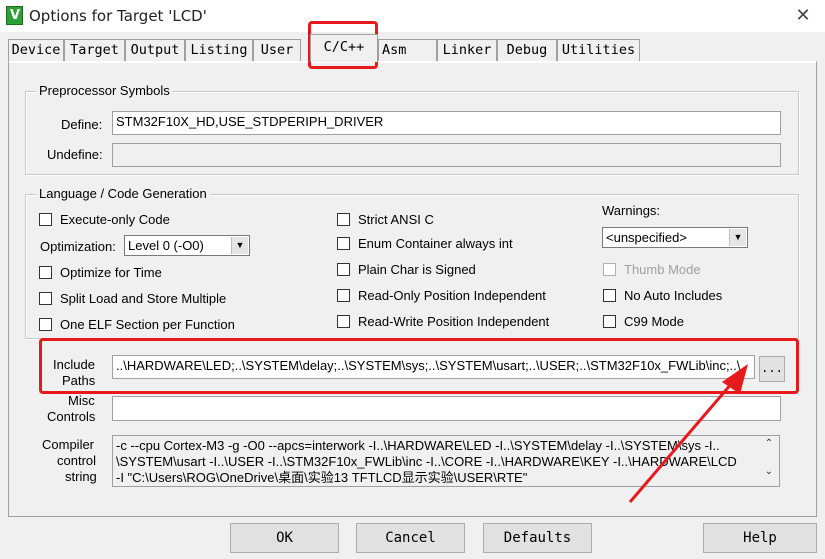 This screenshot has width=825, height=559. Describe the element at coordinates (77, 460) in the screenshot. I see `compiler-label-line2: control` at that location.